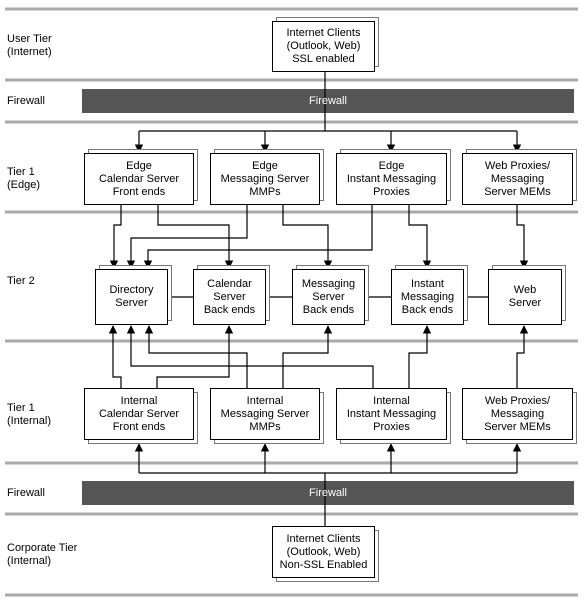  What do you see at coordinates (265, 414) in the screenshot?
I see `node-internal-messaging: Internal Messaging Server MMPs` at bounding box center [265, 414].